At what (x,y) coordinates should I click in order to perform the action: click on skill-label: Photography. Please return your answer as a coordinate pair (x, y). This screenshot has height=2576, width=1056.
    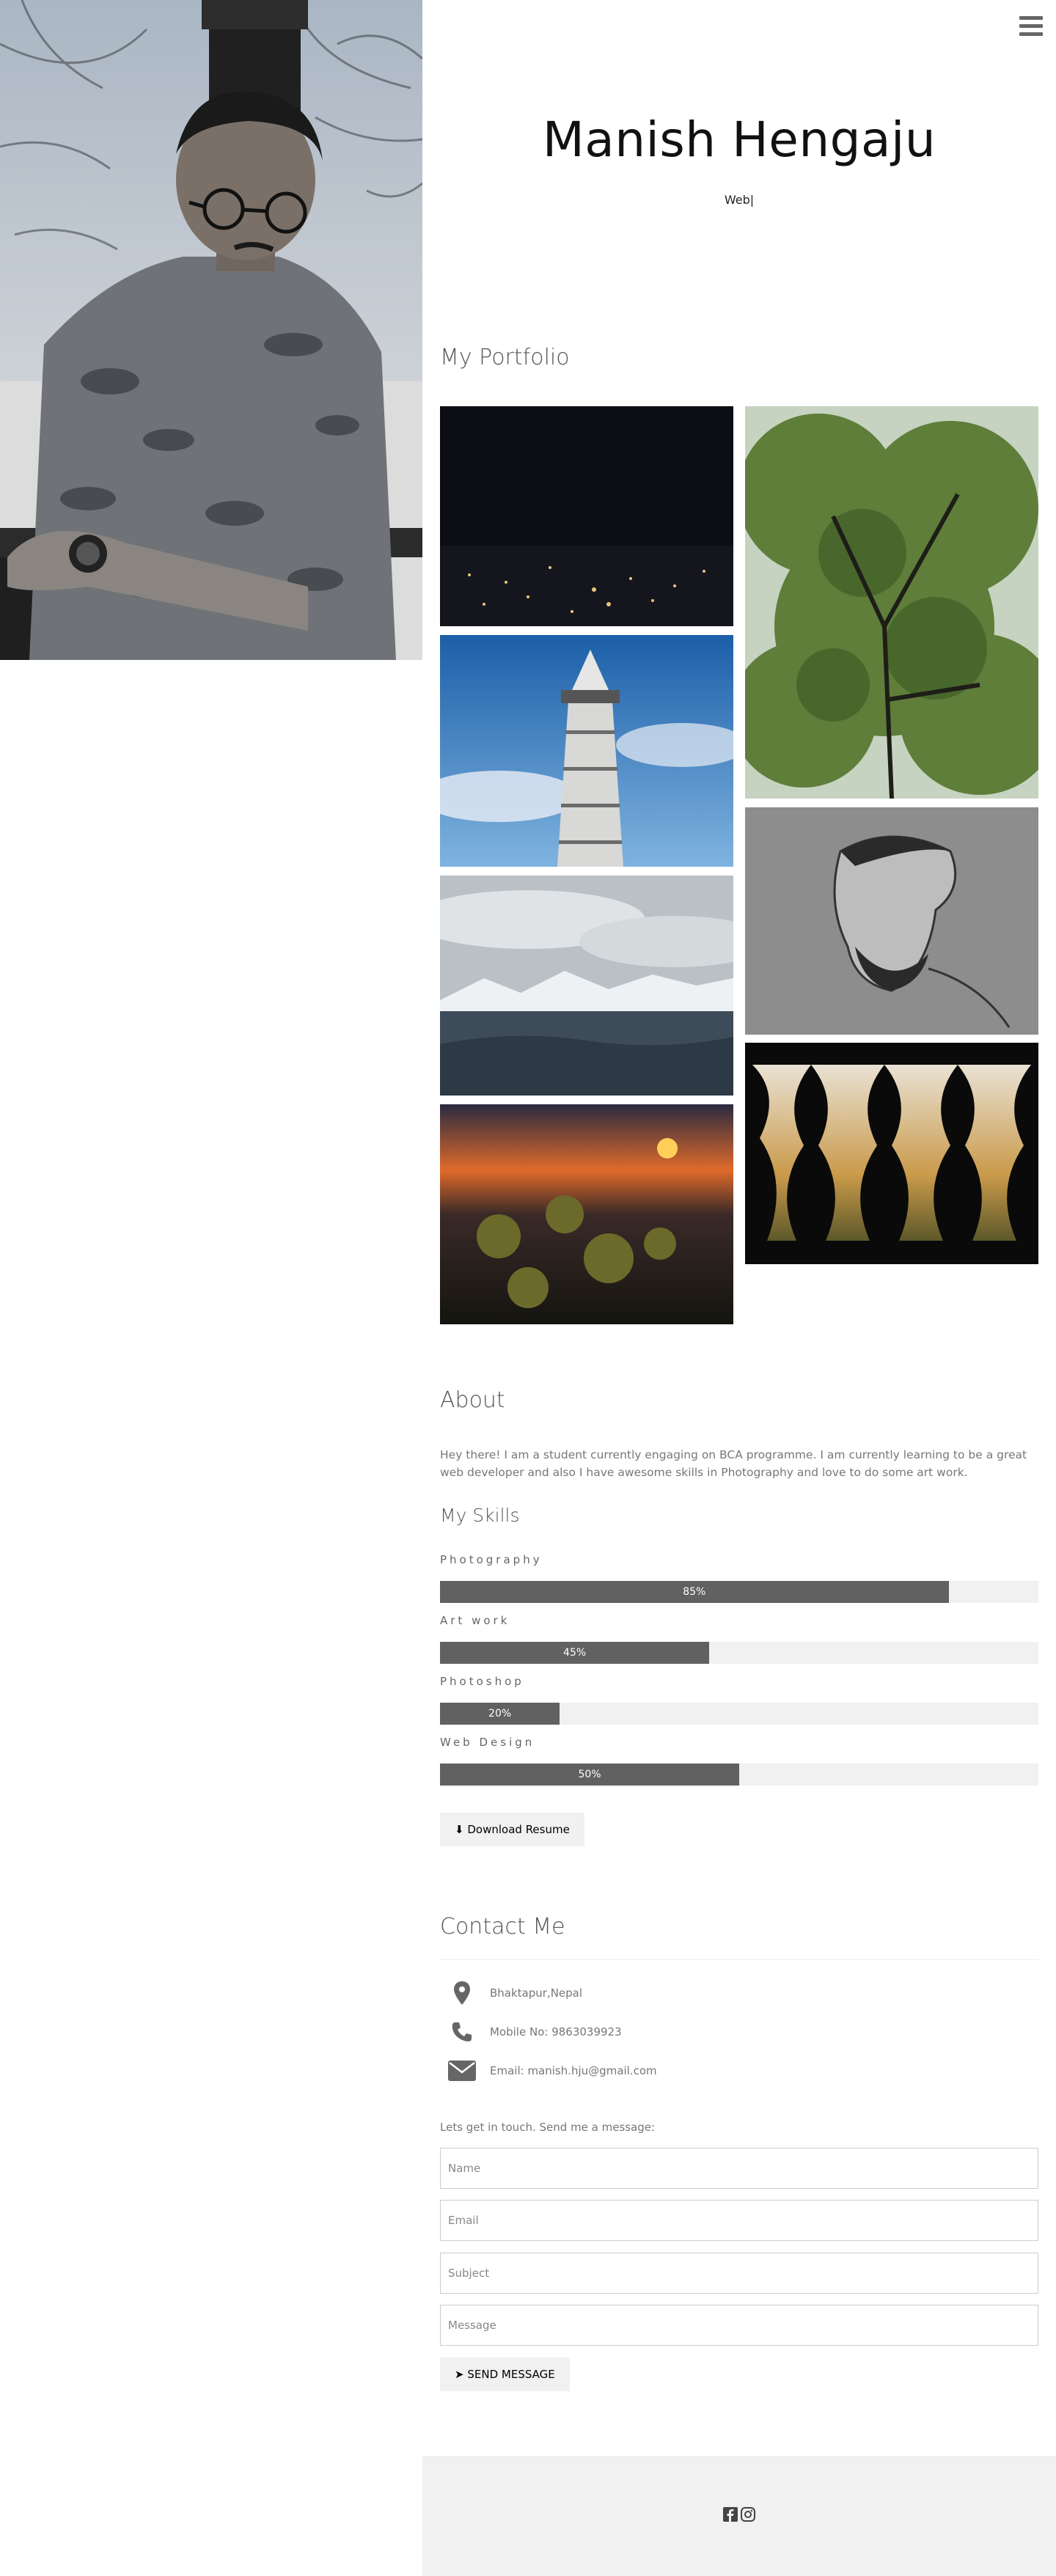
    Looking at the image, I should click on (491, 1560).